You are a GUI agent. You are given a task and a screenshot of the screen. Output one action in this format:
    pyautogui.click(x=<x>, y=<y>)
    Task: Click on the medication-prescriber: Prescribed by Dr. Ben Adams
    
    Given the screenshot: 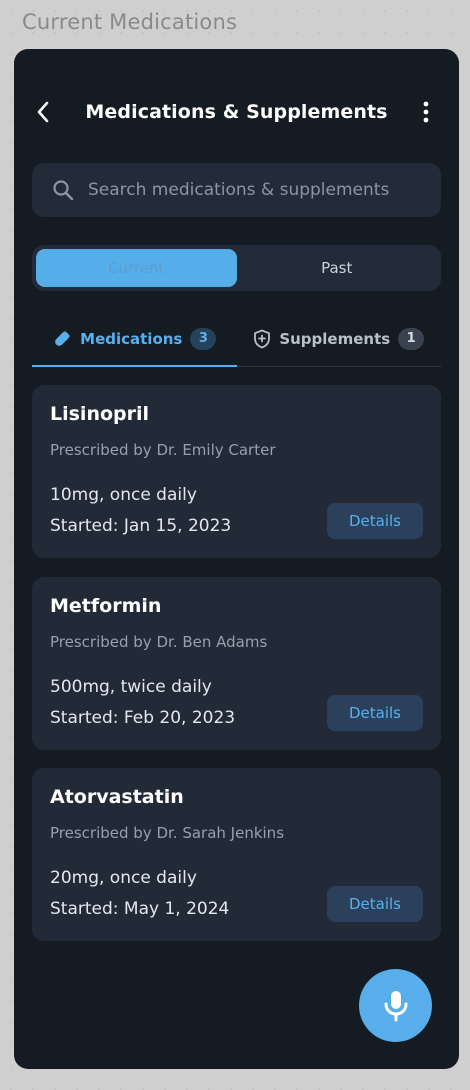 What is the action you would take?
    pyautogui.click(x=159, y=642)
    